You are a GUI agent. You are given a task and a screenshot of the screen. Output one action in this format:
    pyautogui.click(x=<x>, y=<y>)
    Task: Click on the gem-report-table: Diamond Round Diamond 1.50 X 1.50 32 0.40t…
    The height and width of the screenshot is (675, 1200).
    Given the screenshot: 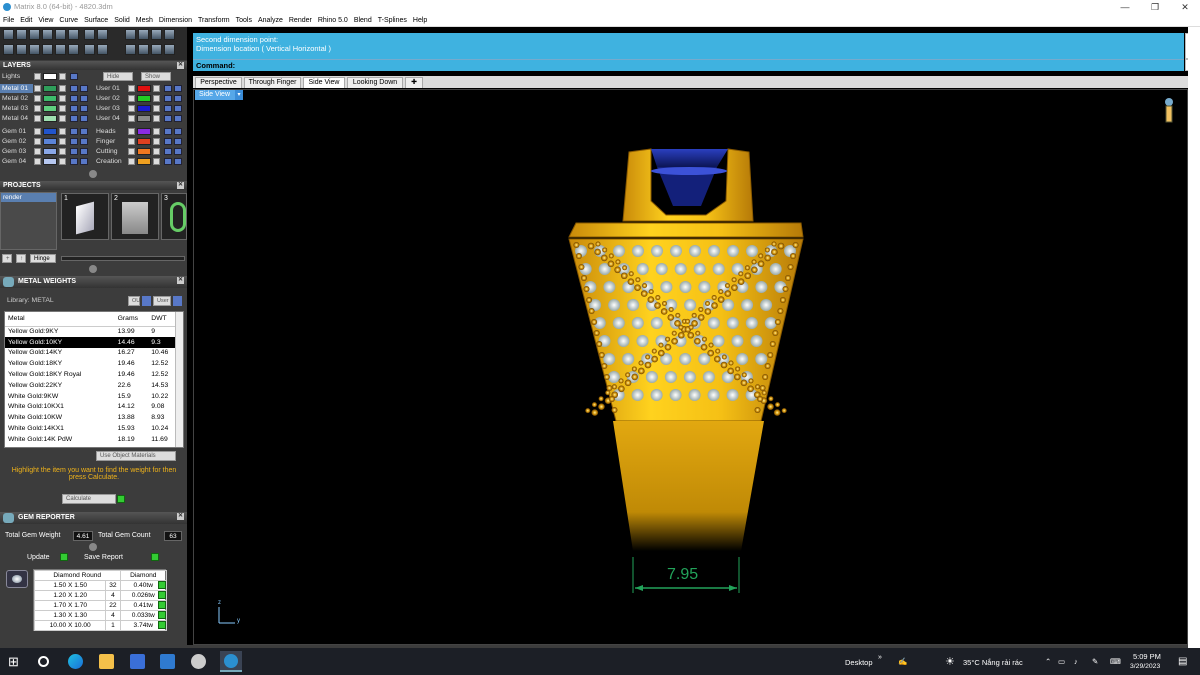 What is the action you would take?
    pyautogui.click(x=100, y=600)
    